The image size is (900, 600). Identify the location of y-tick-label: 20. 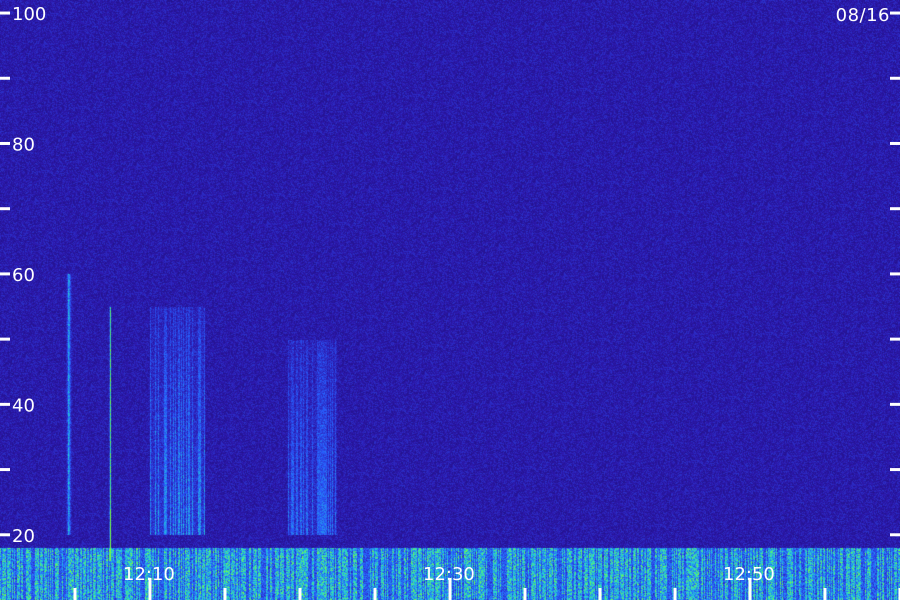
(23, 536).